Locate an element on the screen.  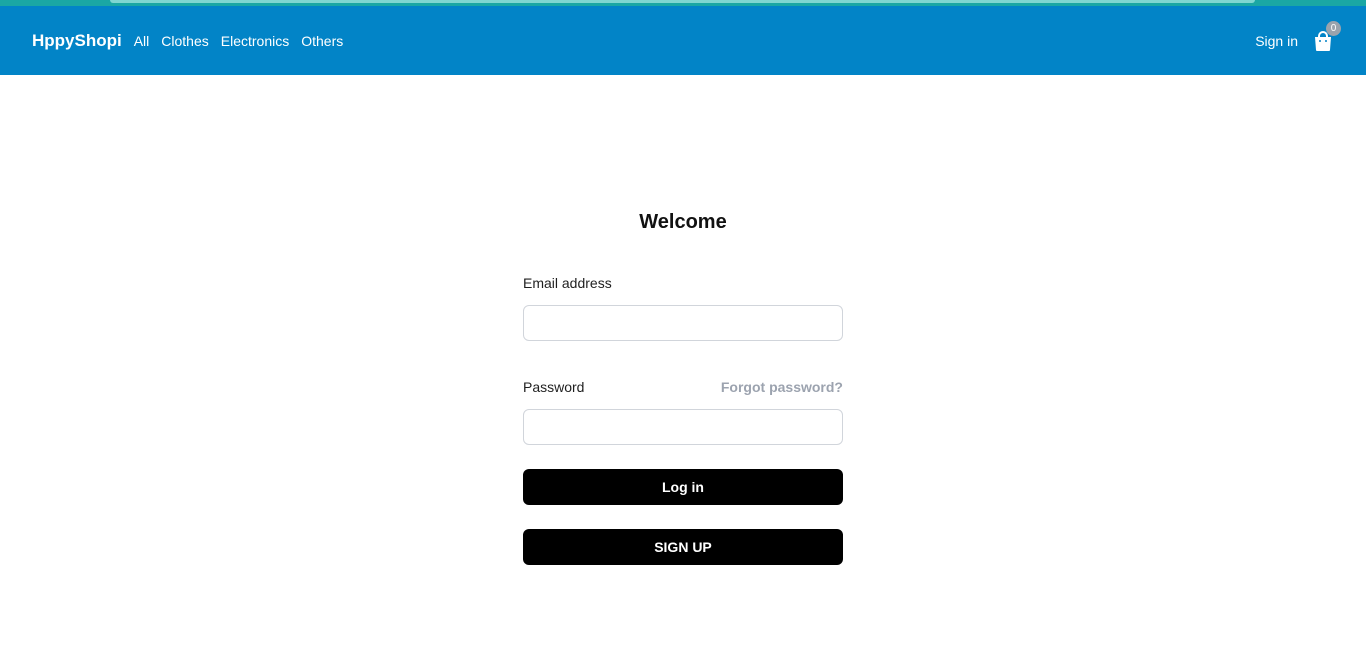
nav-right: Sign in 0 is located at coordinates (1298, 36).